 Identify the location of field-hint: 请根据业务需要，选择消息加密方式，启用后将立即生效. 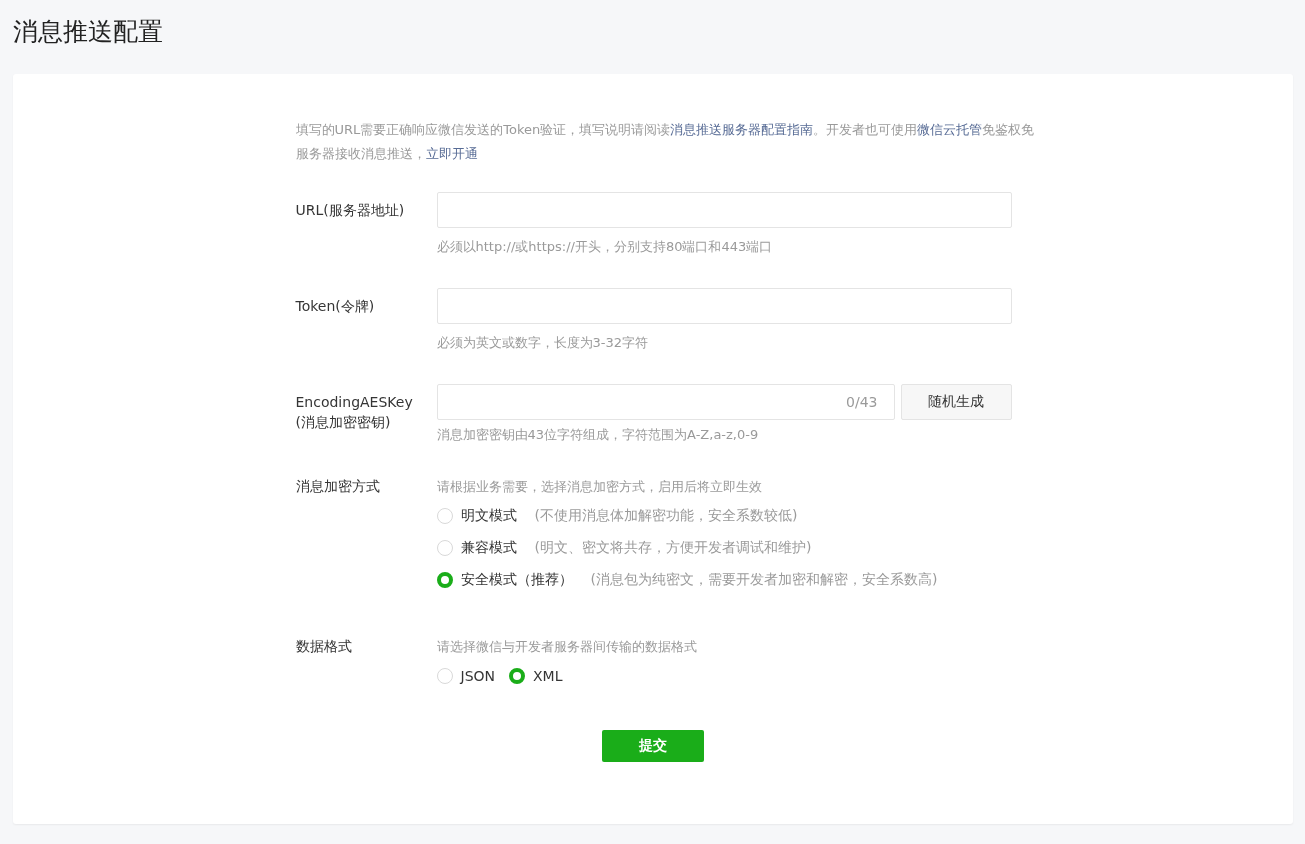
(599, 487).